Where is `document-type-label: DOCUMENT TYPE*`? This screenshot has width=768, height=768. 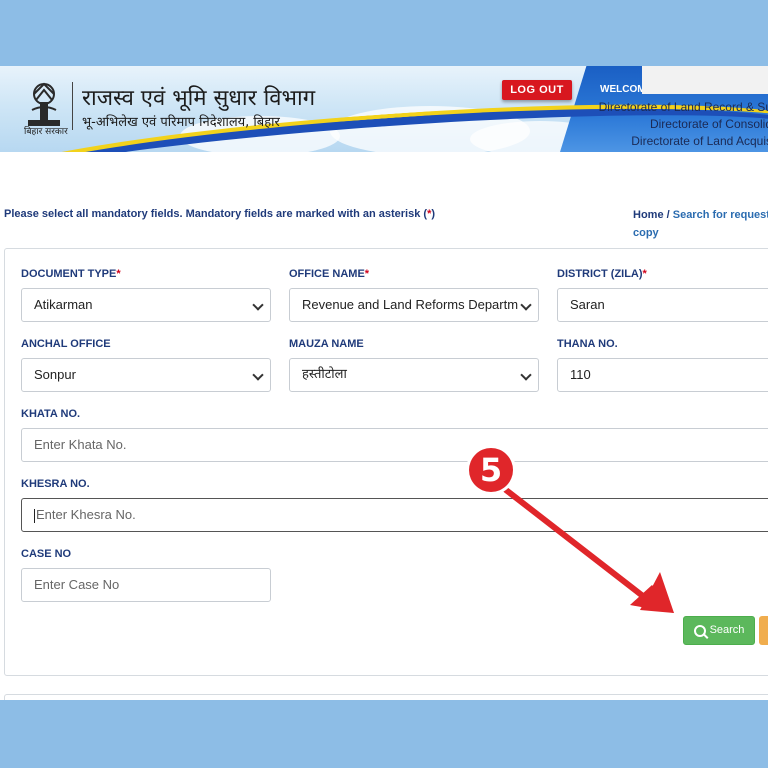
document-type-label: DOCUMENT TYPE* is located at coordinates (71, 274).